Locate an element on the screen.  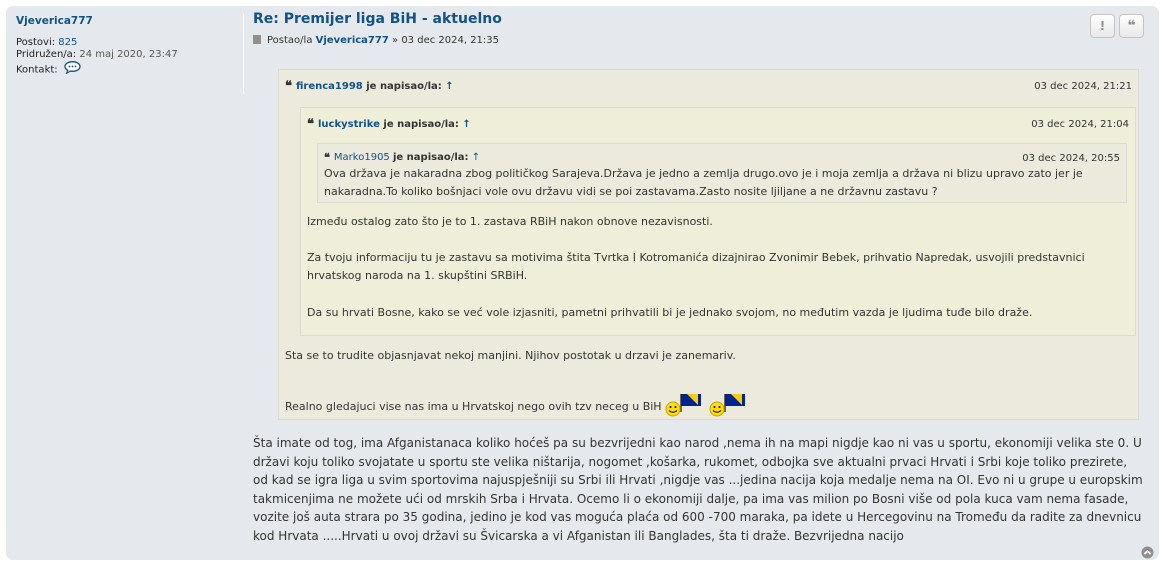
post-title: Re: Premijer liga BiH - aktuelno is located at coordinates (377, 19).